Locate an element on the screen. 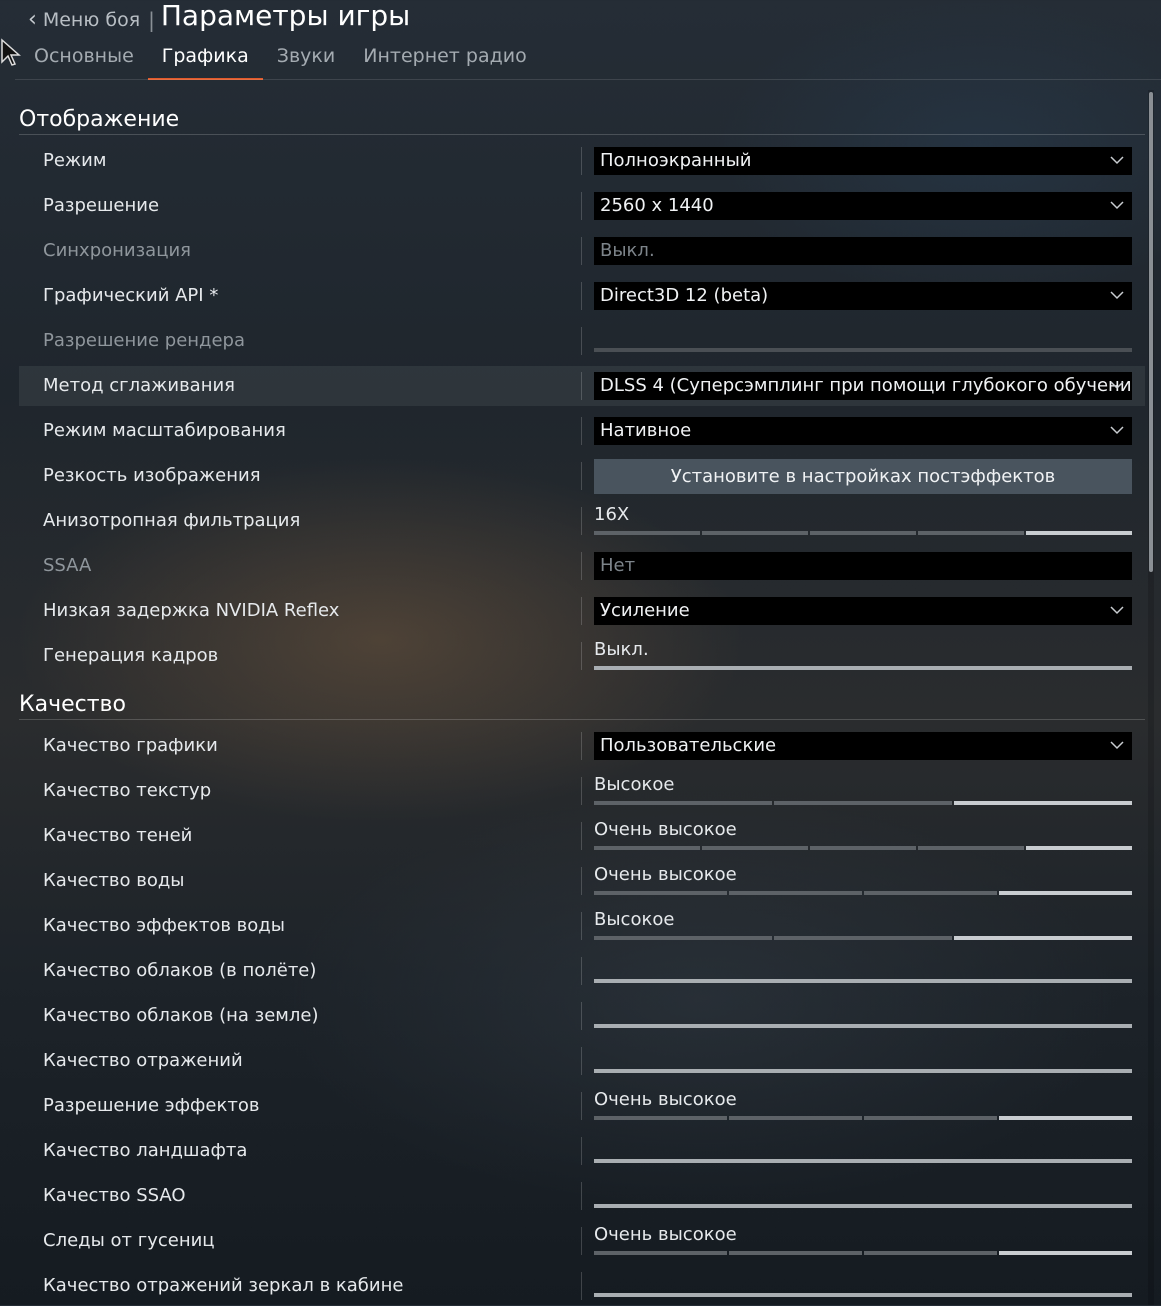 The height and width of the screenshot is (1306, 1161). texture-quality-slider is located at coordinates (863, 803).